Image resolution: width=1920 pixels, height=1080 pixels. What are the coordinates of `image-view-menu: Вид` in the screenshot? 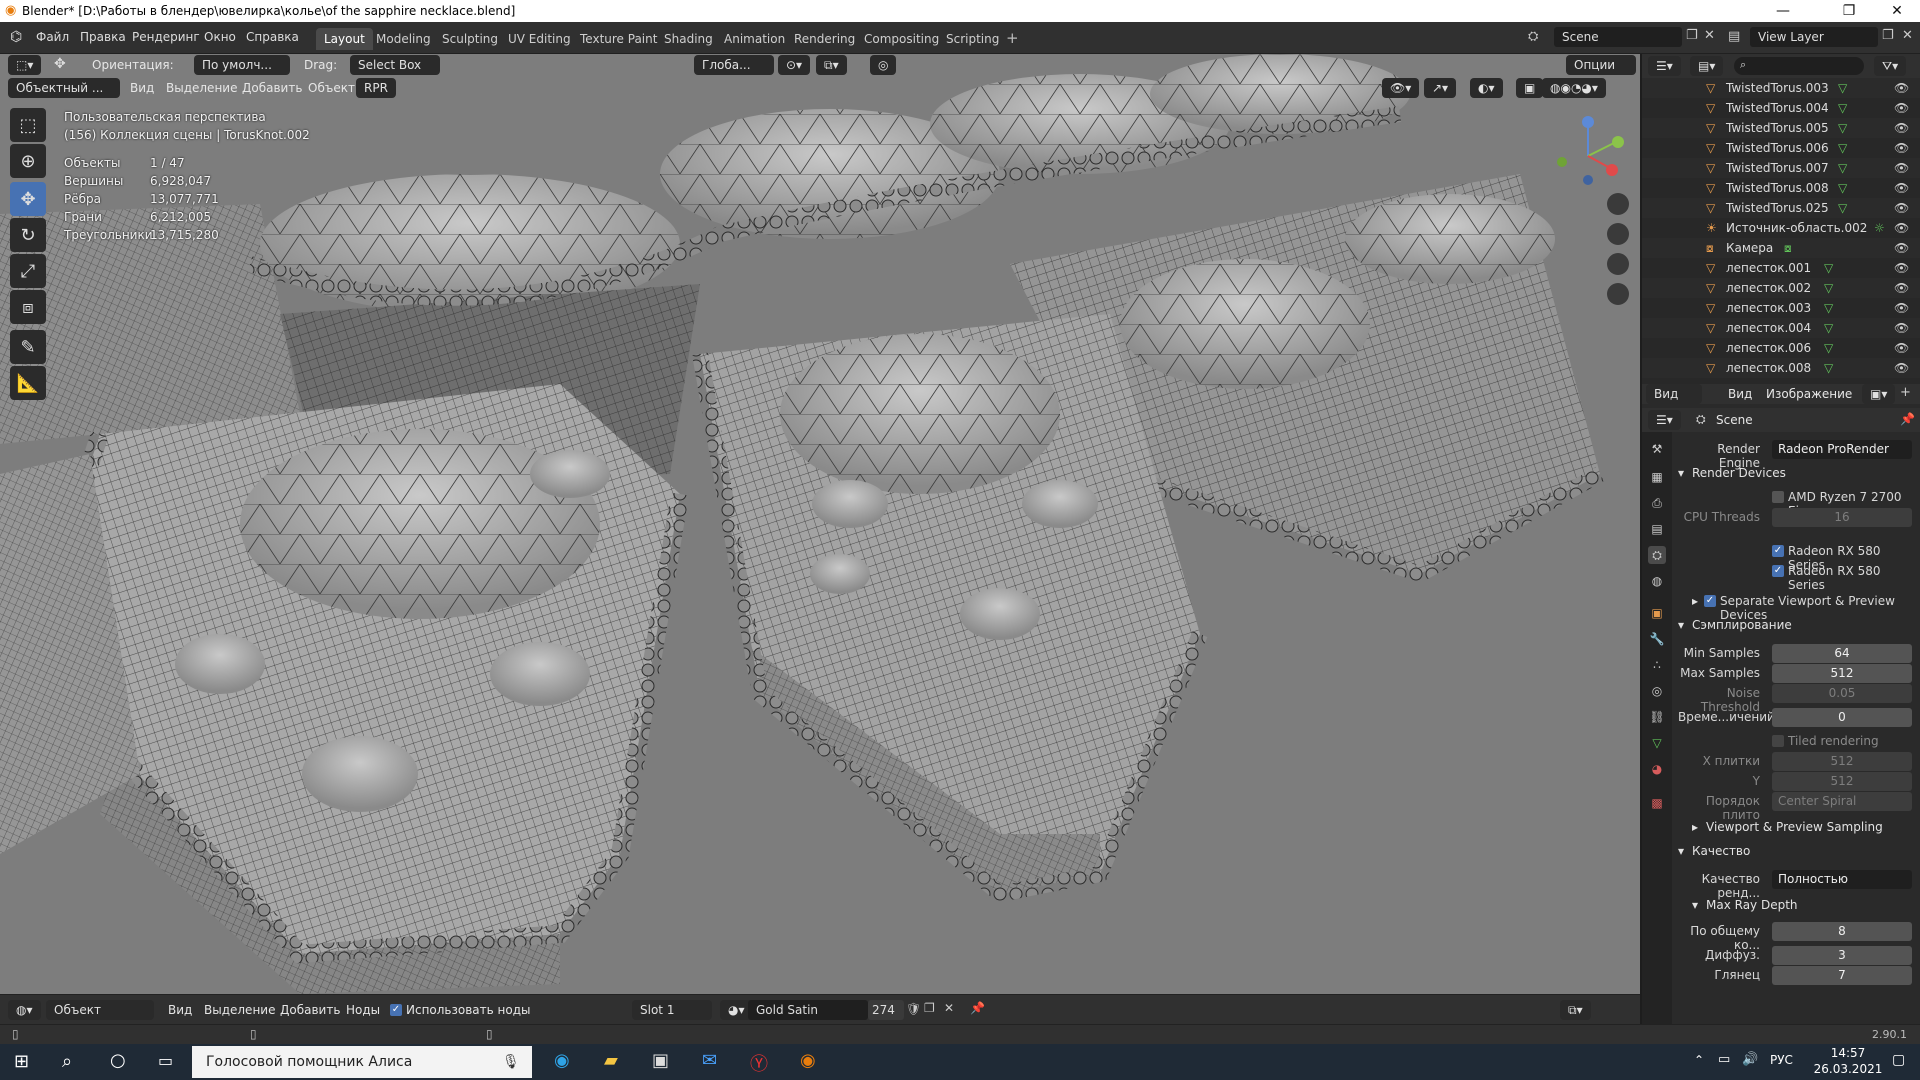 It's located at (1740, 394).